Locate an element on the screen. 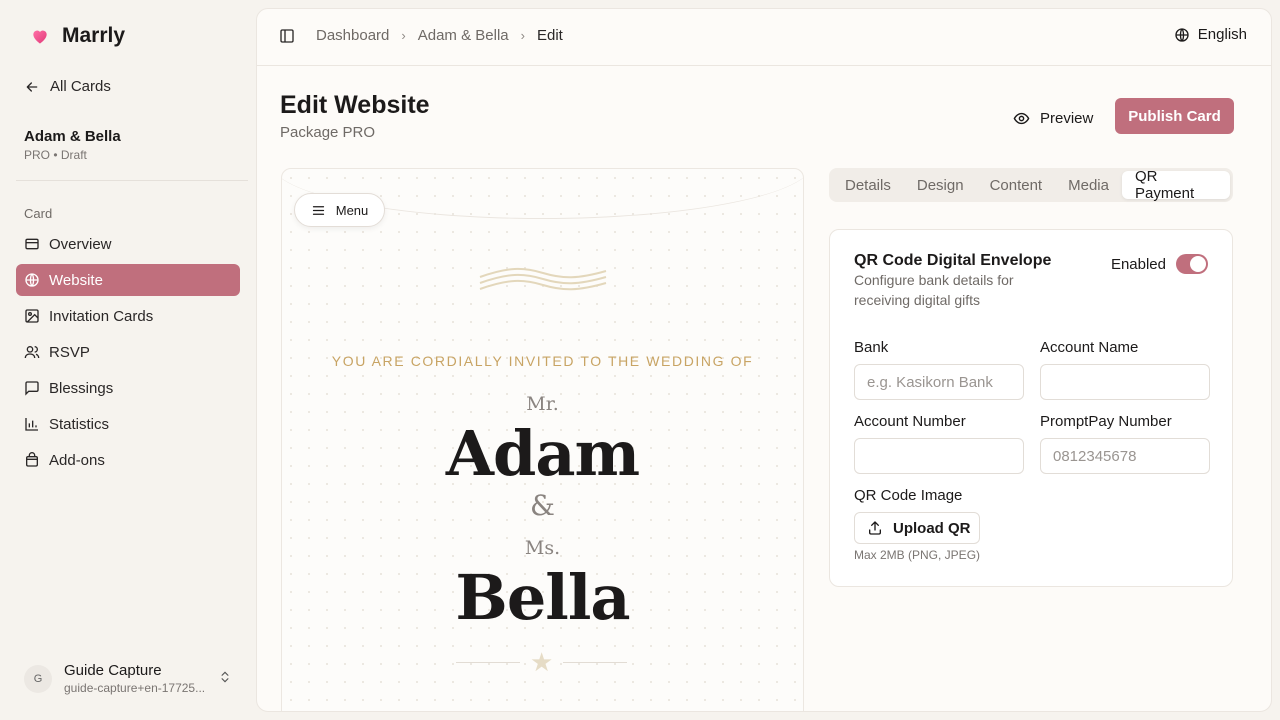 The image size is (1280, 720). preview-button: Preview is located at coordinates (1053, 118).